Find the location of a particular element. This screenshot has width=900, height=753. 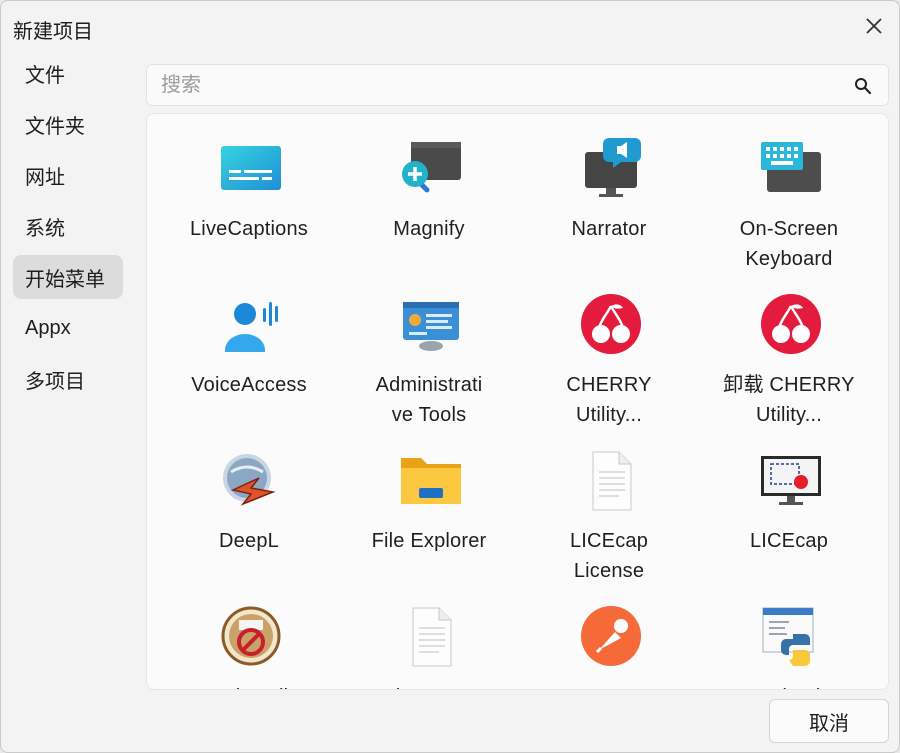

search-box is located at coordinates (517, 85).